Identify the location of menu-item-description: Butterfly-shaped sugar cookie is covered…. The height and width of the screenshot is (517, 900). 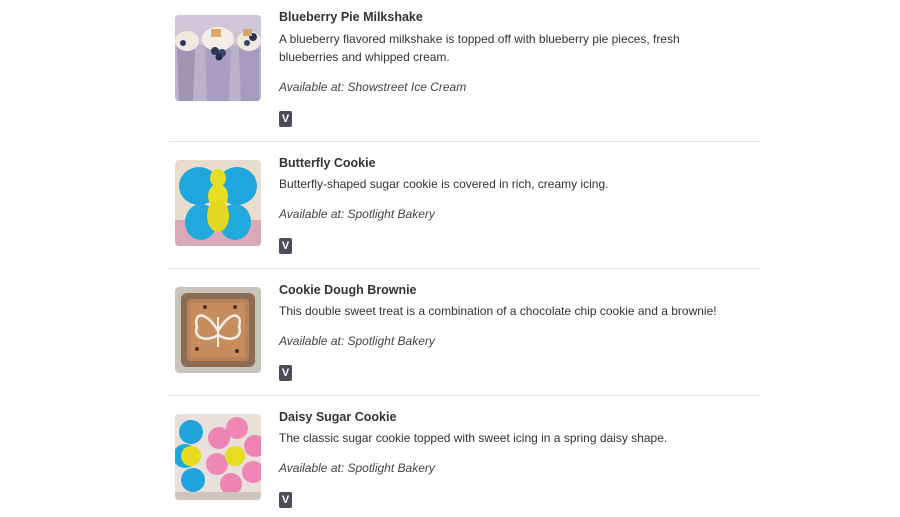
(444, 184).